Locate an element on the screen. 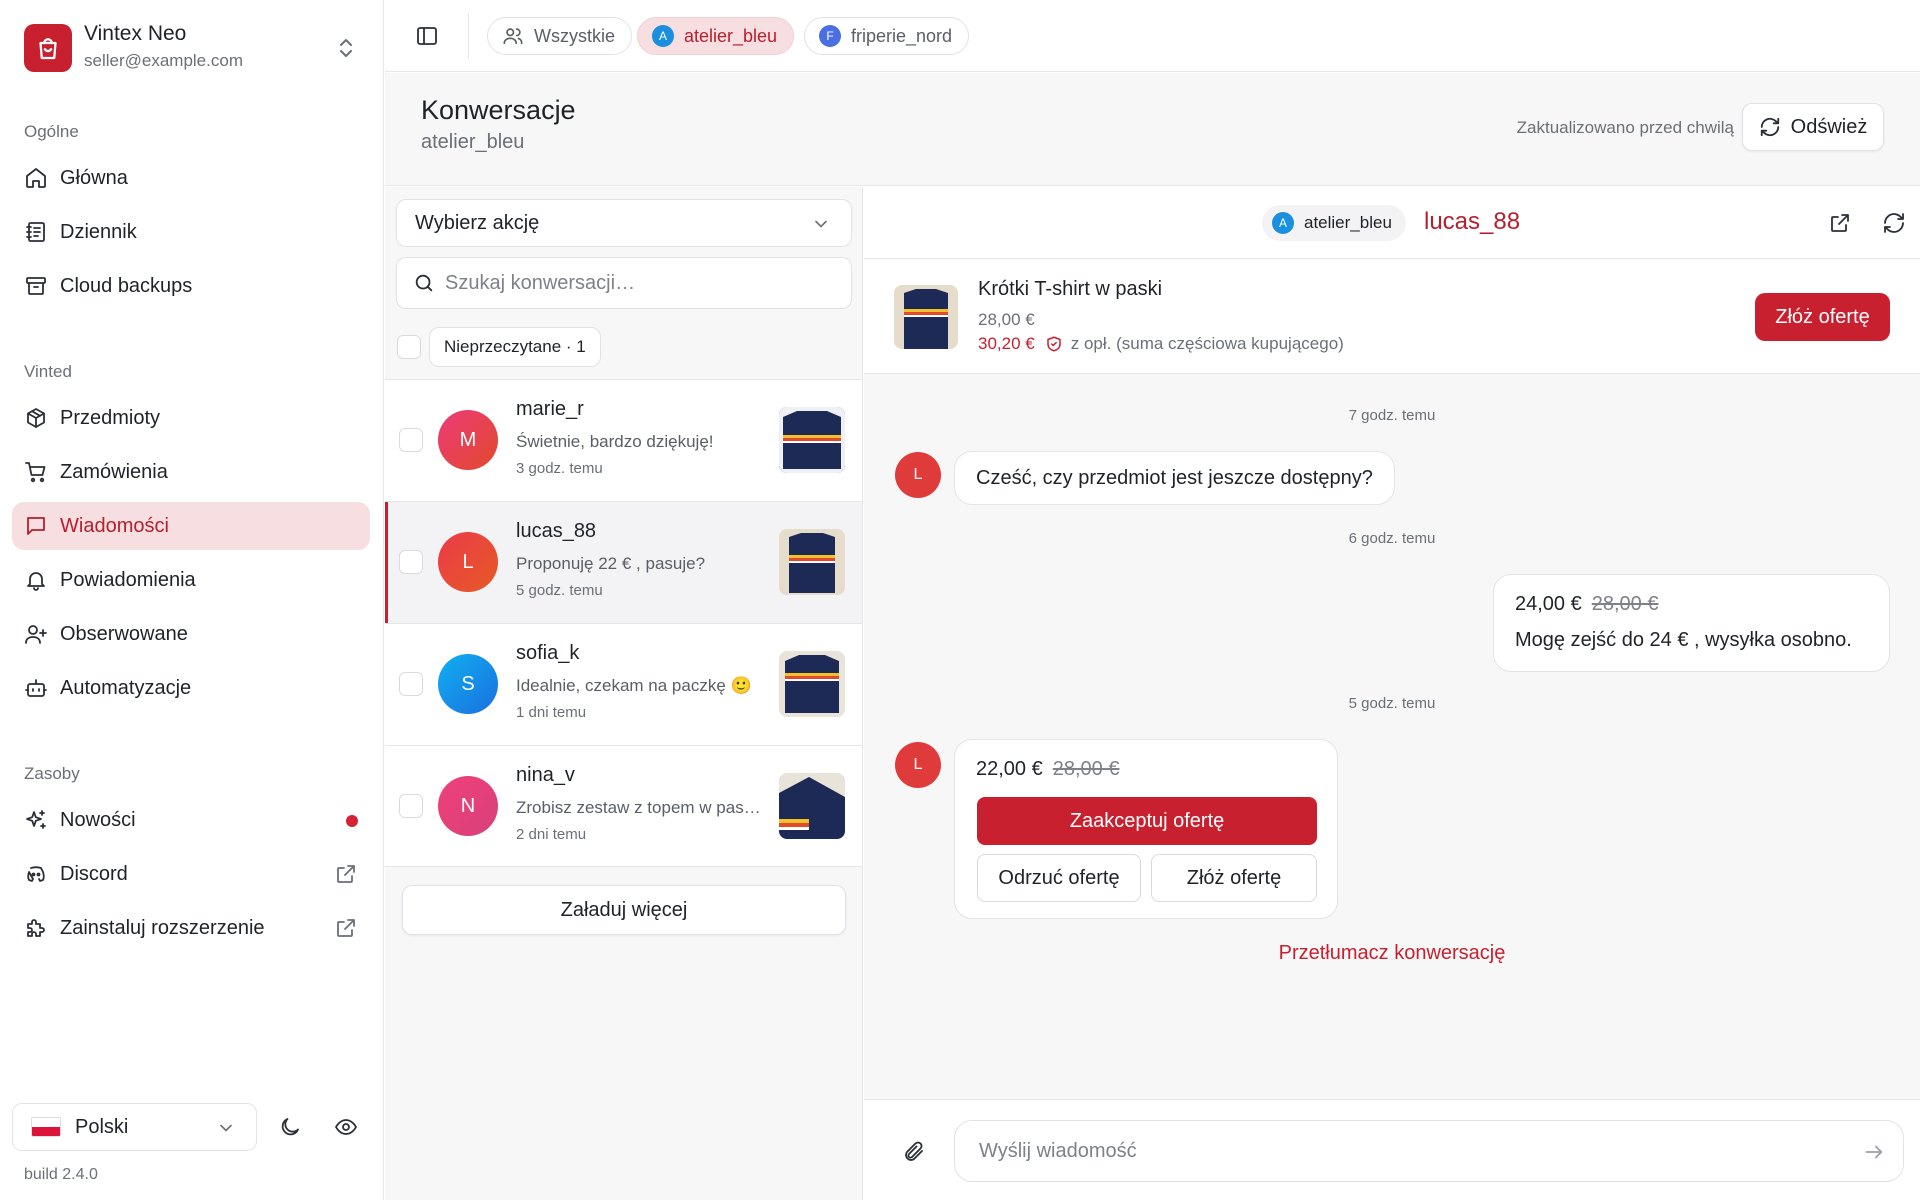 This screenshot has height=1200, width=1920. message-input is located at coordinates (1409, 1151).